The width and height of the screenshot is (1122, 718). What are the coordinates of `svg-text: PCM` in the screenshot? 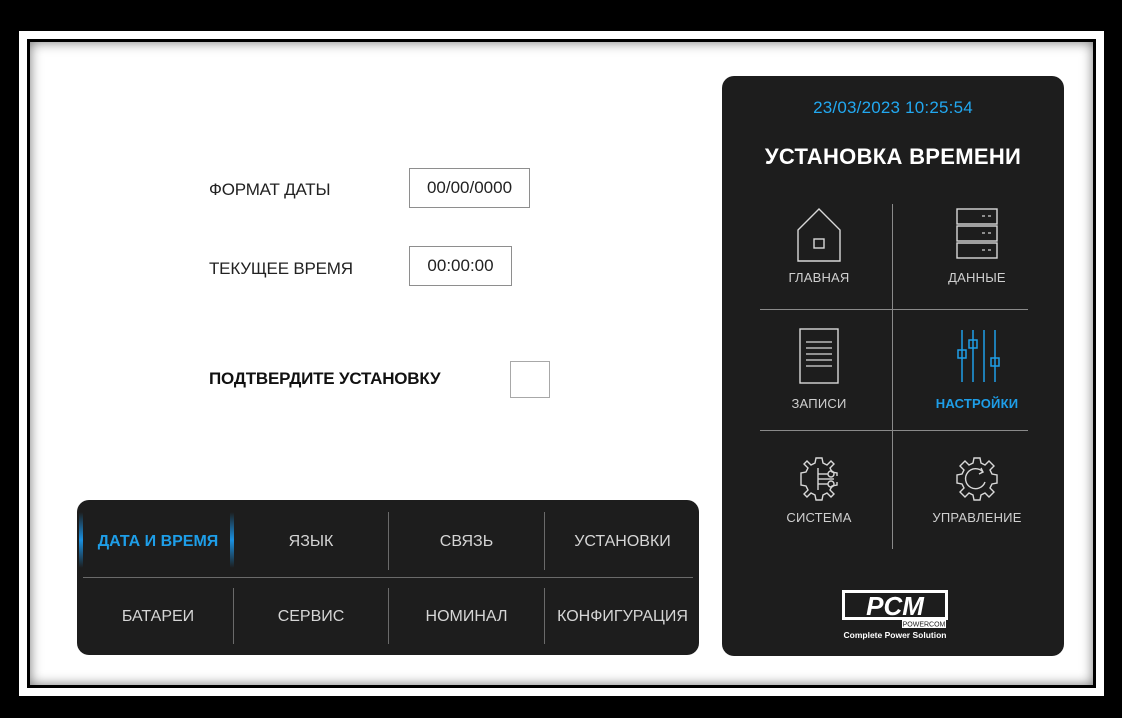 It's located at (895, 606).